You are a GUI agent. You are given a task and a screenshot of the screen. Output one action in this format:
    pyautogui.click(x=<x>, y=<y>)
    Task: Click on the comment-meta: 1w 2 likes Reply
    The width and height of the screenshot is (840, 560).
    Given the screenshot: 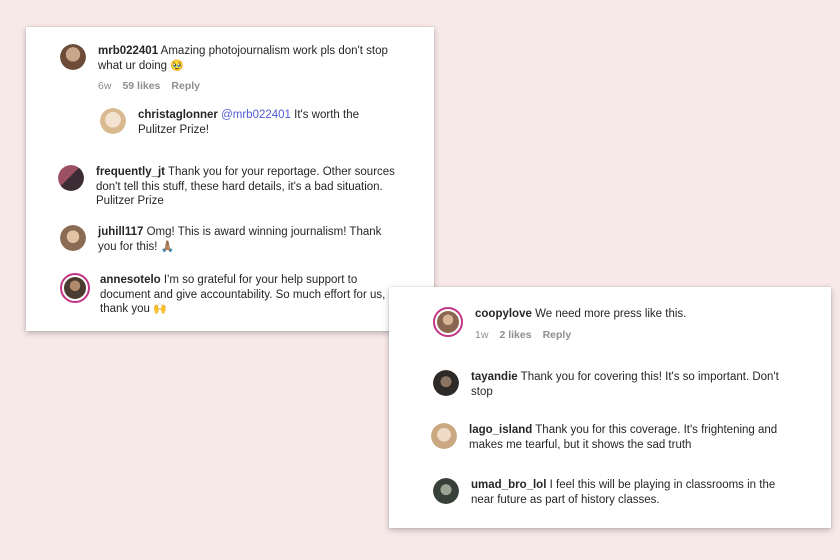 What is the action you would take?
    pyautogui.click(x=528, y=335)
    